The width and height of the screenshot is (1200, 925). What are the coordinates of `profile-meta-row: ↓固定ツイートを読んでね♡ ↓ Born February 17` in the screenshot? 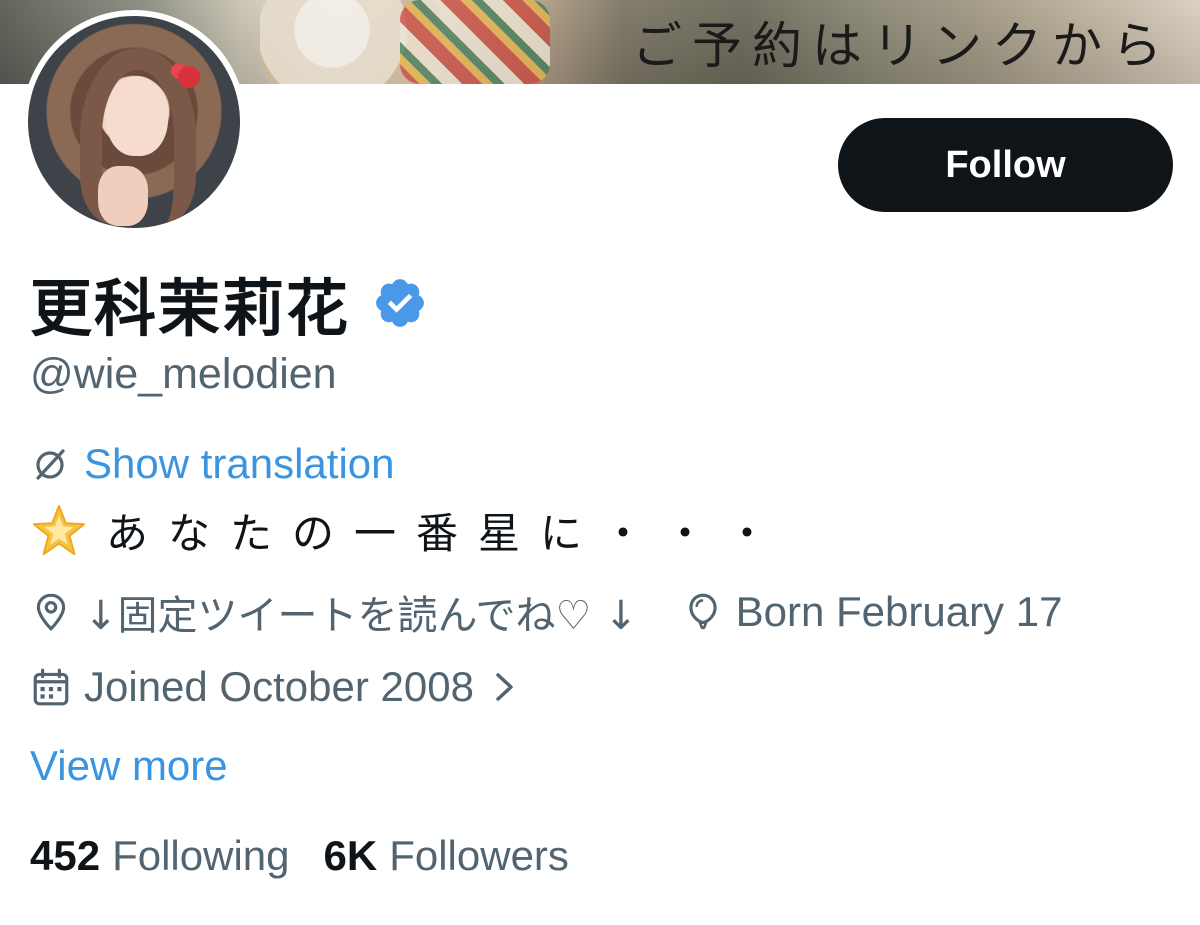 It's located at (546, 612).